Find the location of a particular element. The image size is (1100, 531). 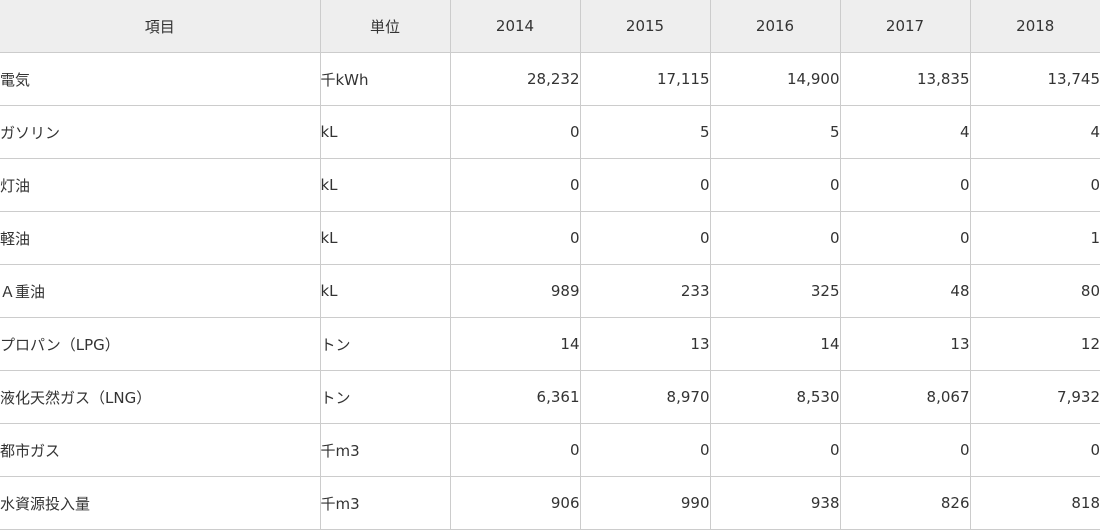

table-row: ガソリン kL 0 5 5 4 4 is located at coordinates (550, 132).